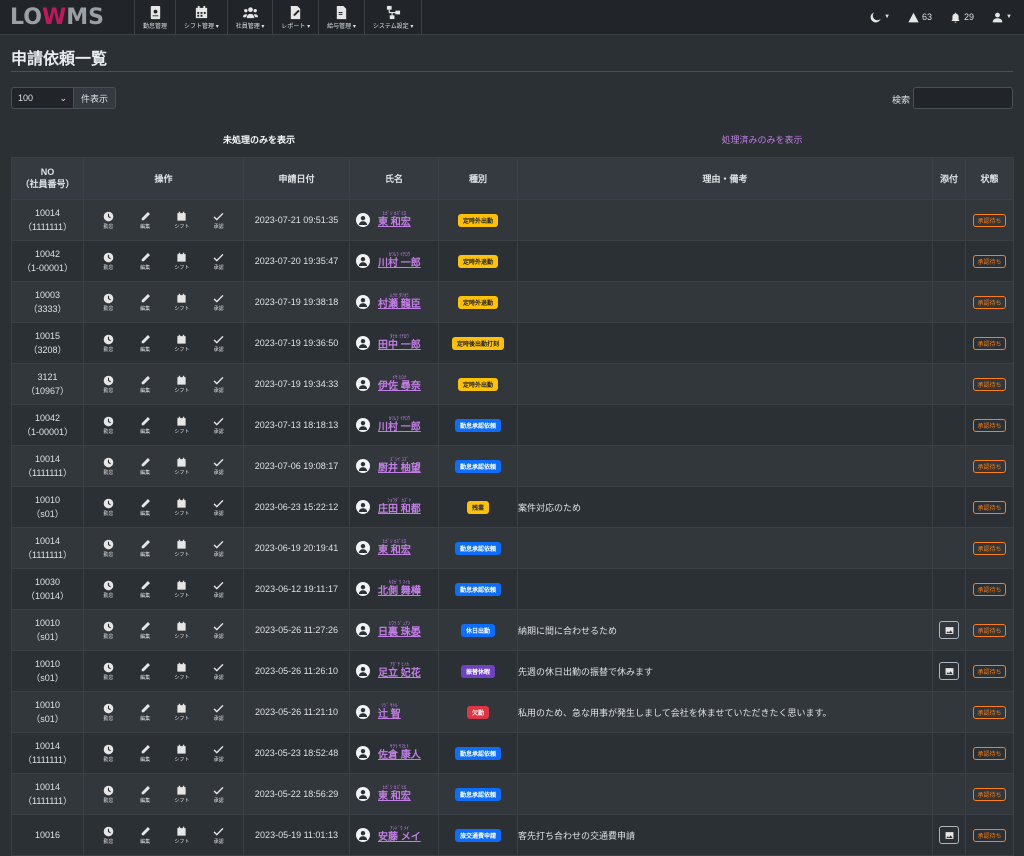 Image resolution: width=1024 pixels, height=856 pixels. Describe the element at coordinates (67, 17) in the screenshot. I see `app-logo: LO W MS` at that location.